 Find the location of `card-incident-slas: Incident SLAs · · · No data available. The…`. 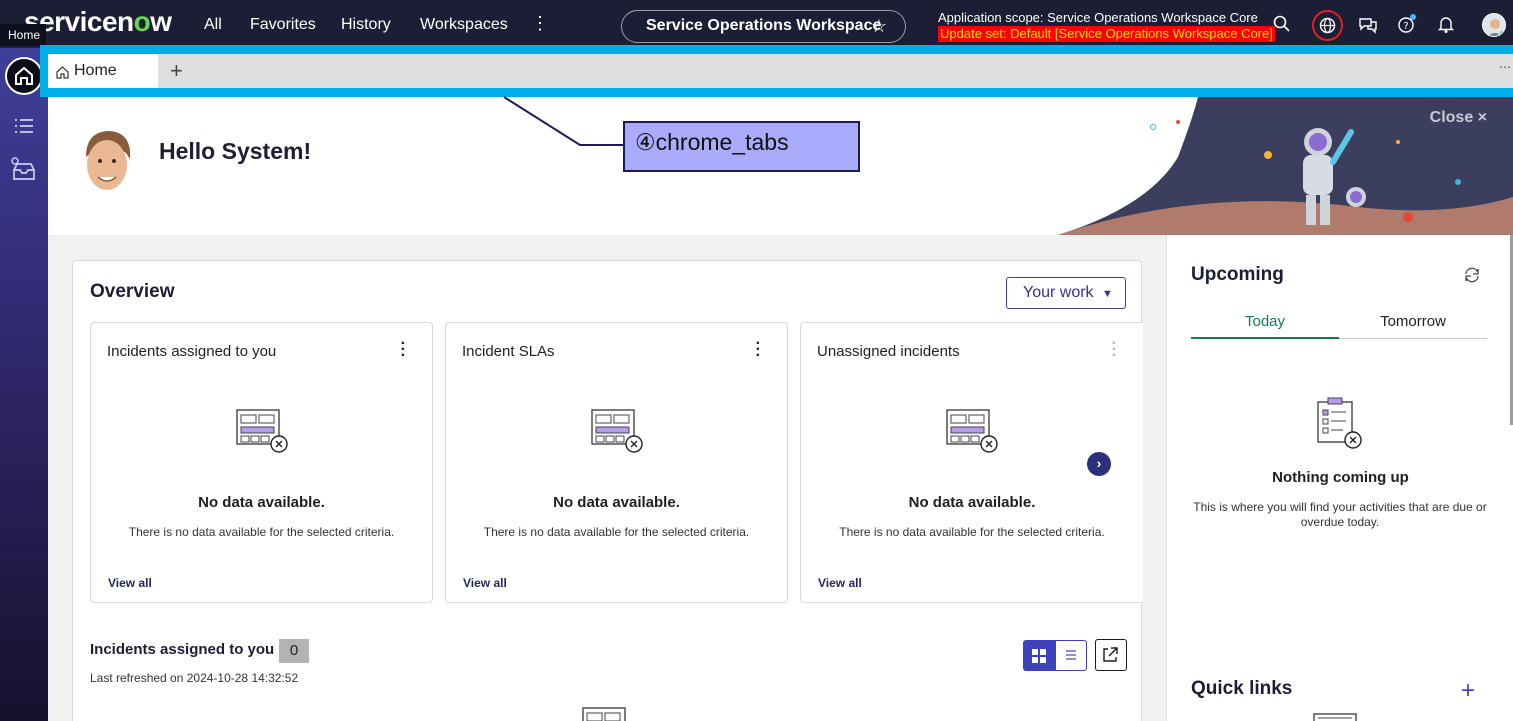

card-incident-slas: Incident SLAs · · · No data available. The… is located at coordinates (616, 462).